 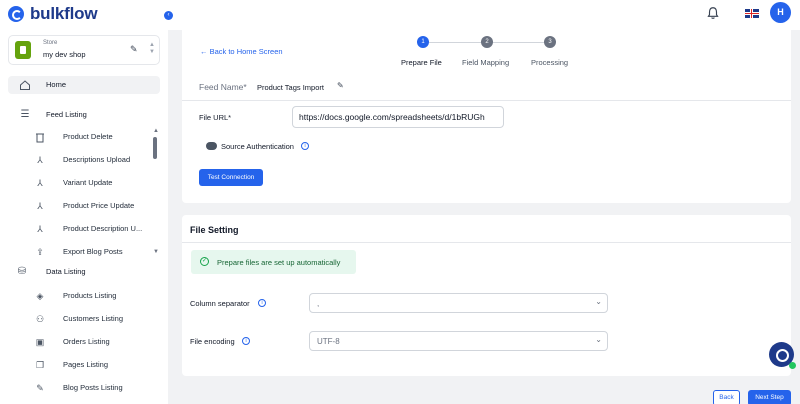 What do you see at coordinates (290, 87) in the screenshot?
I see `feed-name-value: Product Tags Import` at bounding box center [290, 87].